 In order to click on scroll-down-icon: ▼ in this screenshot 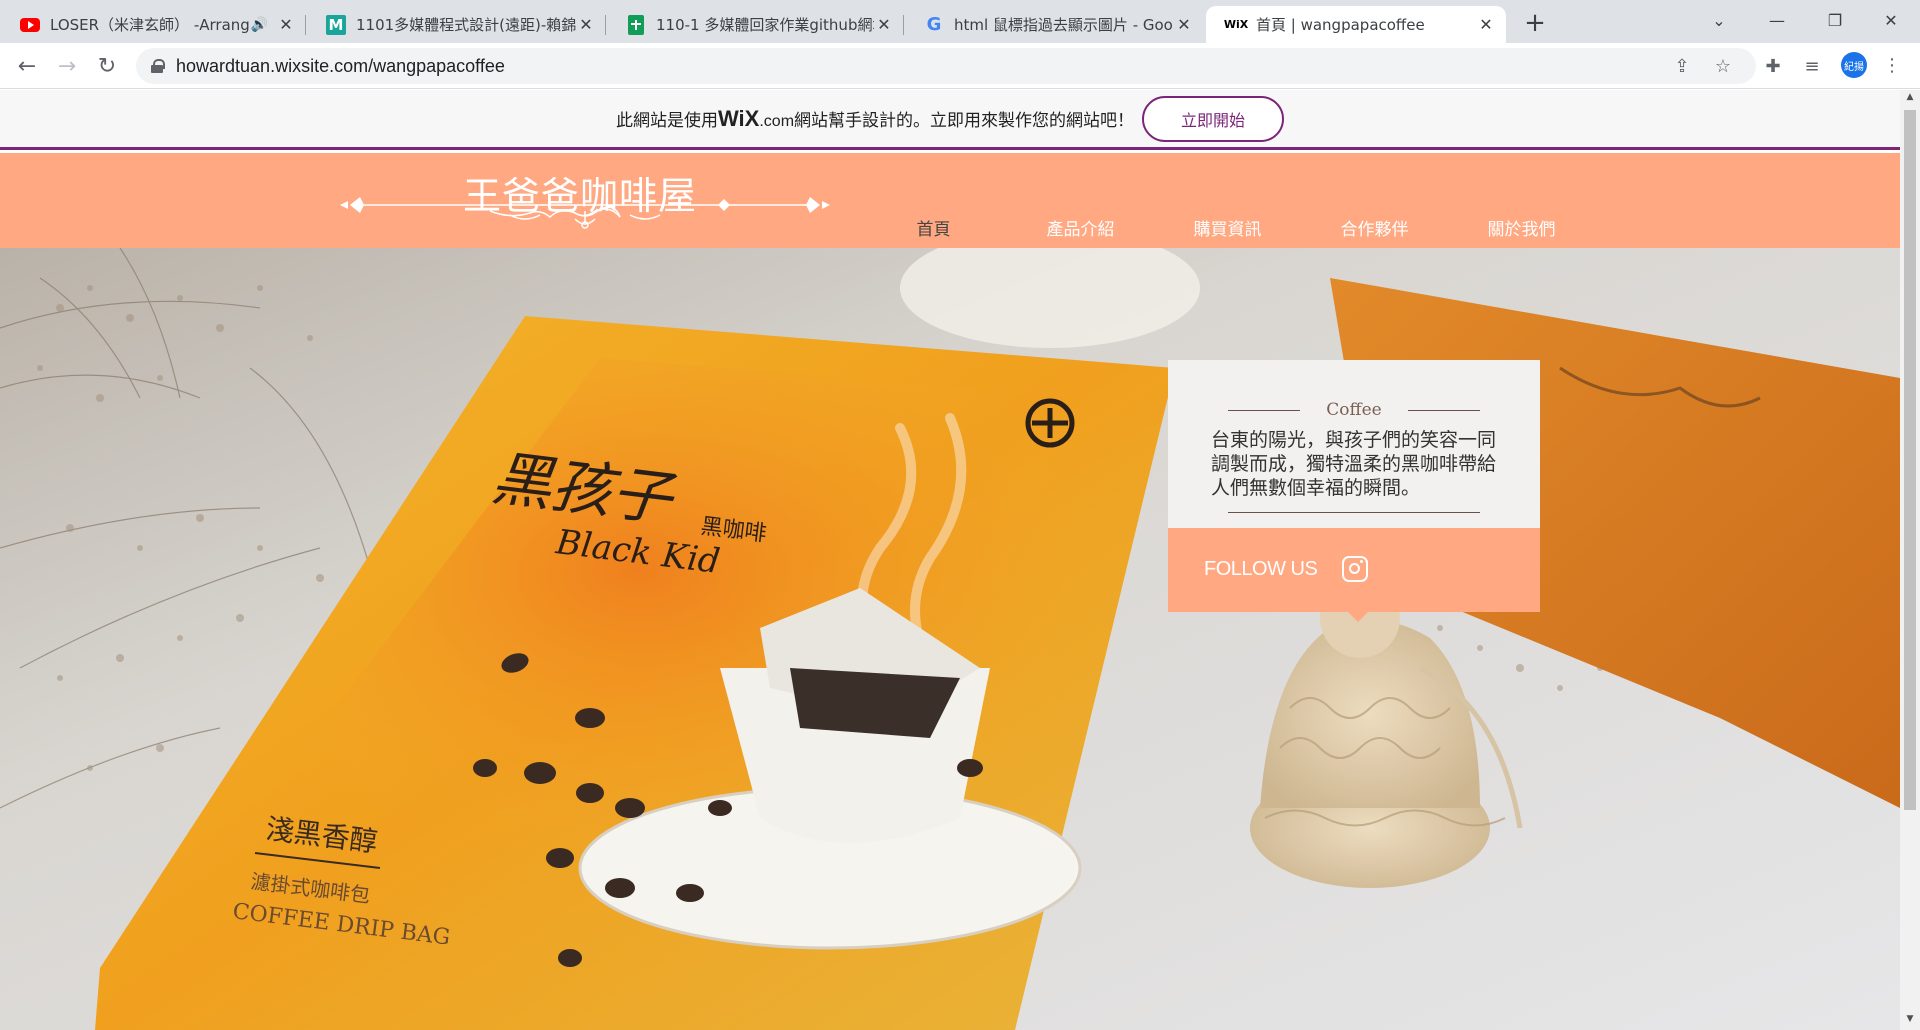, I will do `click(1910, 1020)`.